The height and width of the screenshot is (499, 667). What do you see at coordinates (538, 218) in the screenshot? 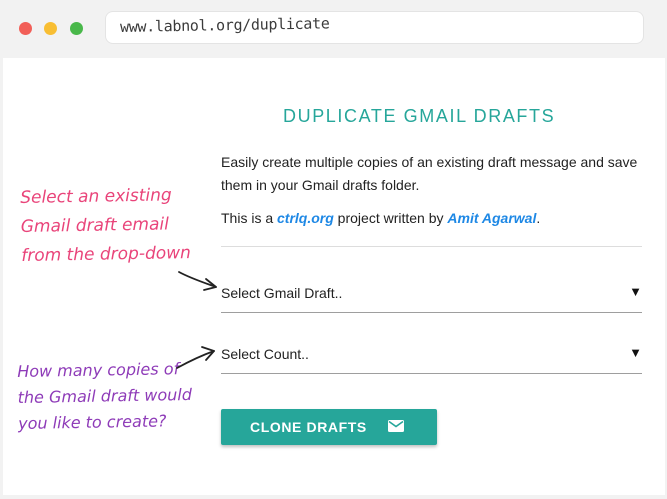
I see `credit-suffix: .` at bounding box center [538, 218].